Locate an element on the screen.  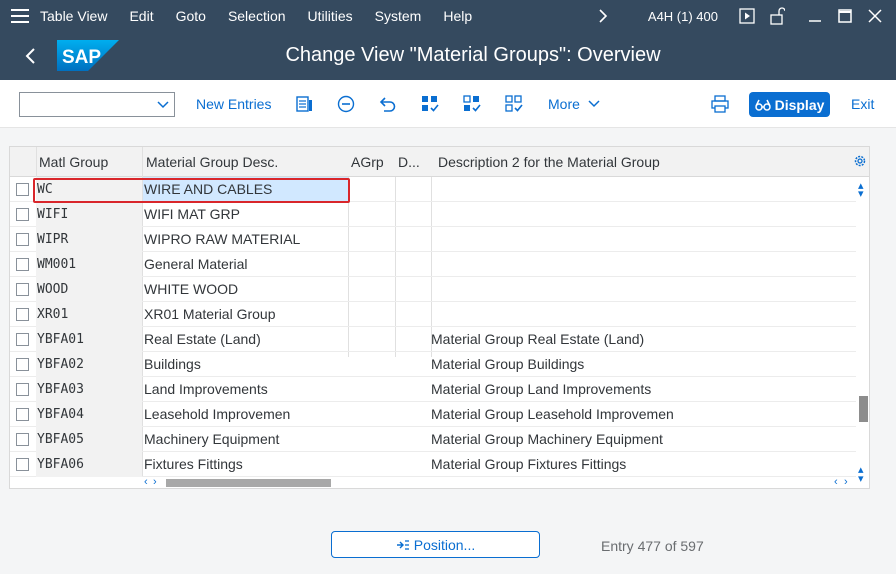
menu-table-view: Table View is located at coordinates (73, 16).